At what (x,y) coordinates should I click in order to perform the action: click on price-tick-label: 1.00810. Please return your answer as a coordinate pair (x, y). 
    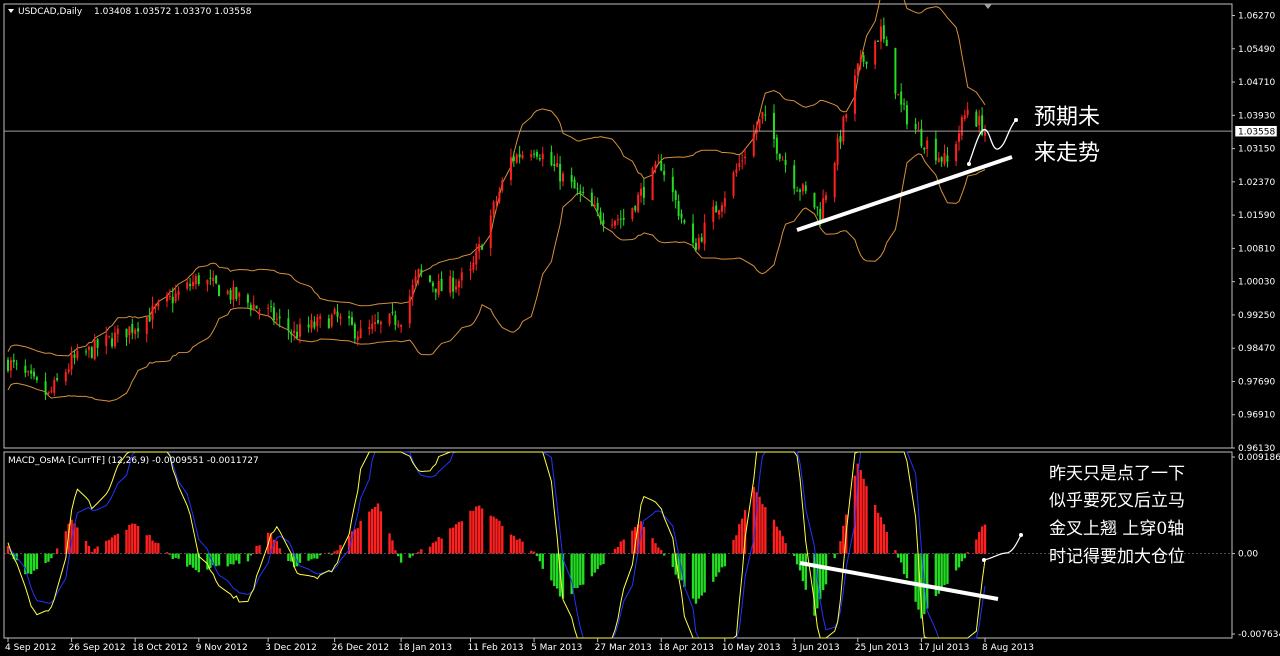
    Looking at the image, I should click on (1256, 249).